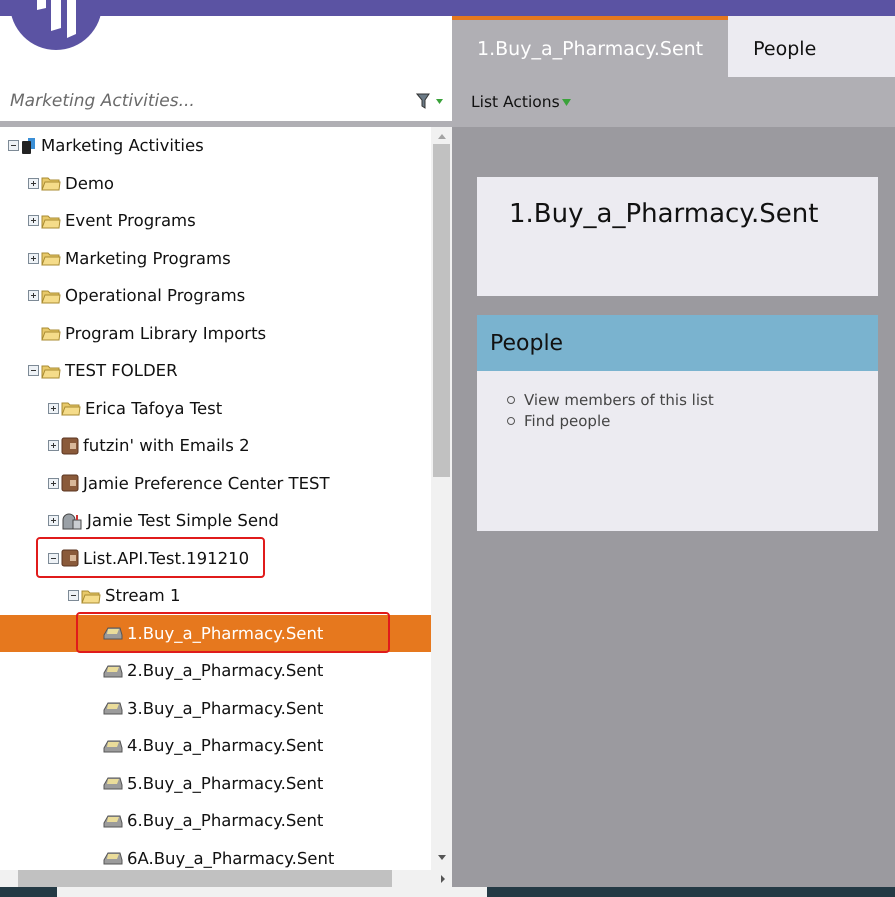 The width and height of the screenshot is (895, 897). Describe the element at coordinates (566, 102) in the screenshot. I see `caret-icon` at that location.